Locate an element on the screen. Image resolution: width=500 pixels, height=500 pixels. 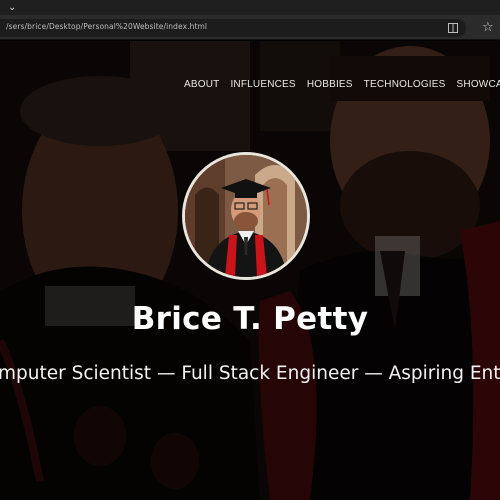
nav-link-about: ABOUT is located at coordinates (201, 84).